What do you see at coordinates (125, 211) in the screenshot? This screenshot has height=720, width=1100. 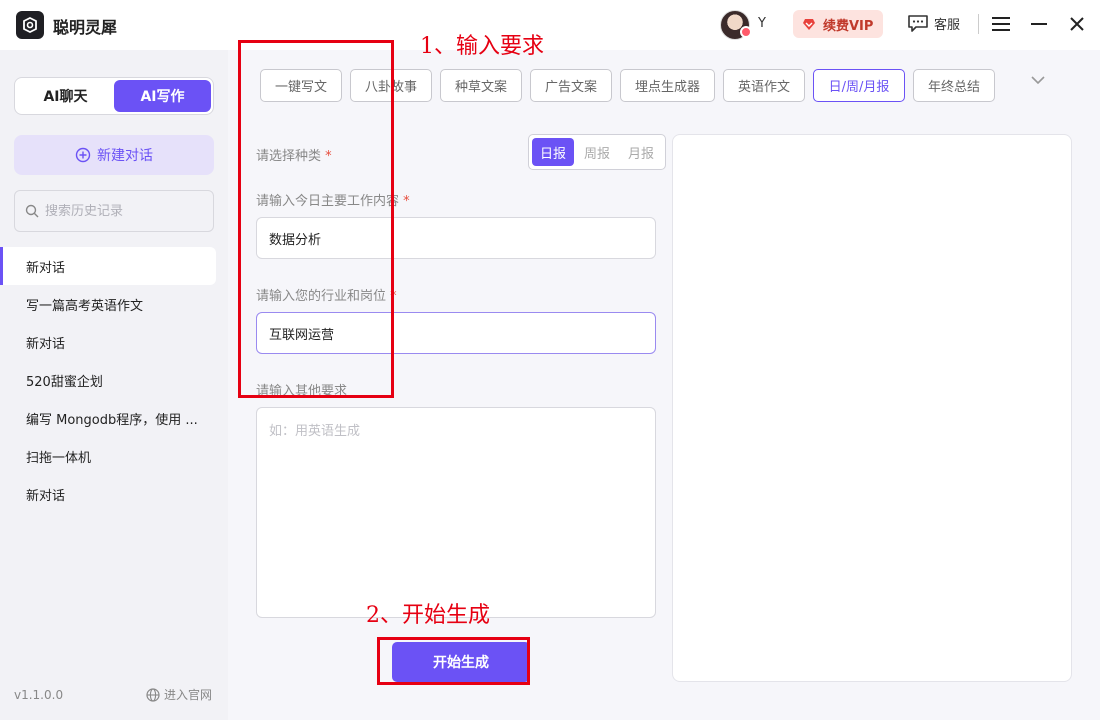 I see `history-search-input` at bounding box center [125, 211].